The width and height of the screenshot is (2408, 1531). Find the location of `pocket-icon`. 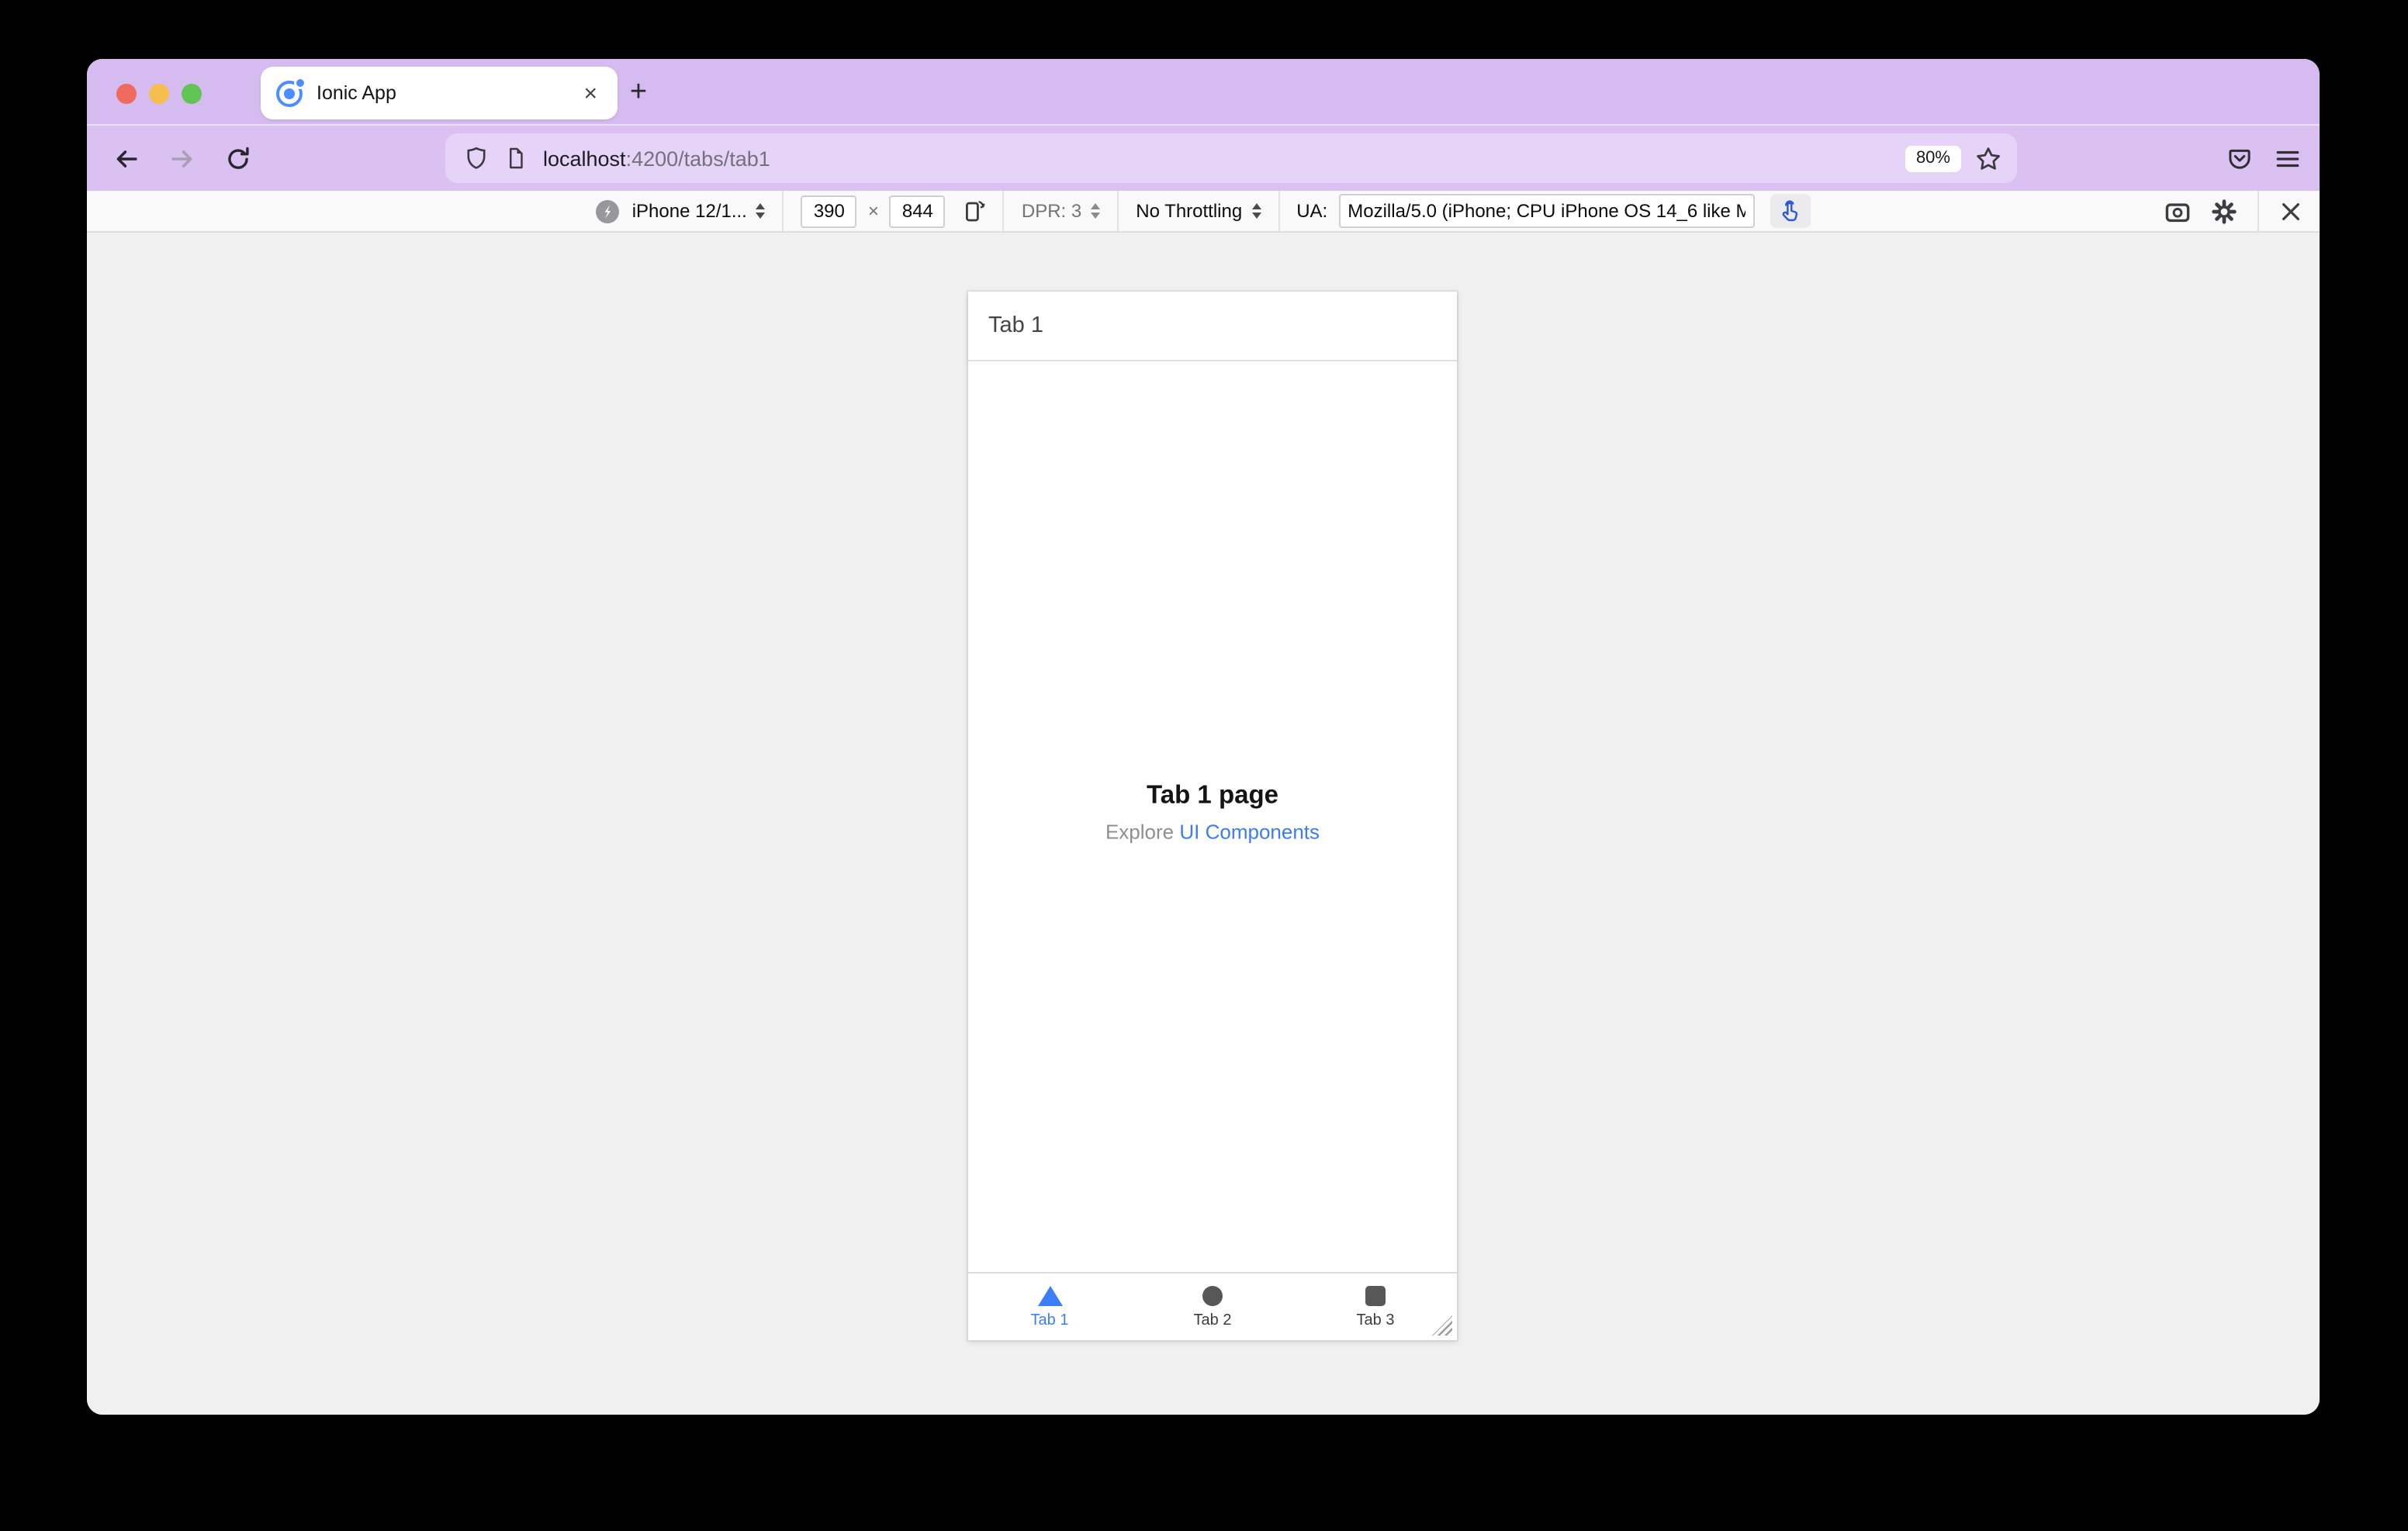

pocket-icon is located at coordinates (2239, 159).